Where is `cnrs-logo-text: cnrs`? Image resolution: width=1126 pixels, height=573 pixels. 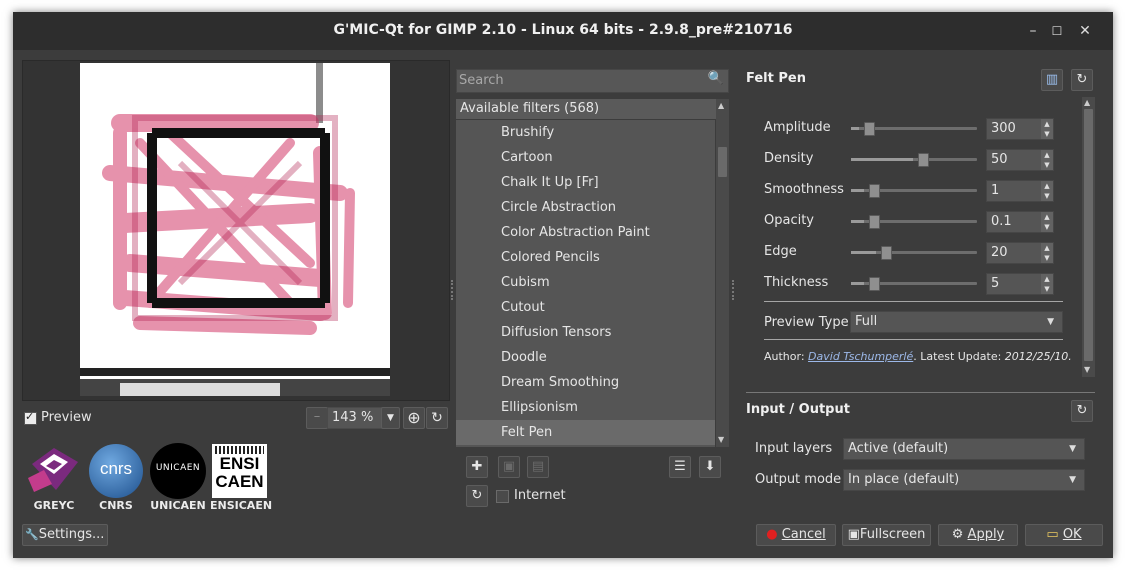 cnrs-logo-text: cnrs is located at coordinates (116, 468).